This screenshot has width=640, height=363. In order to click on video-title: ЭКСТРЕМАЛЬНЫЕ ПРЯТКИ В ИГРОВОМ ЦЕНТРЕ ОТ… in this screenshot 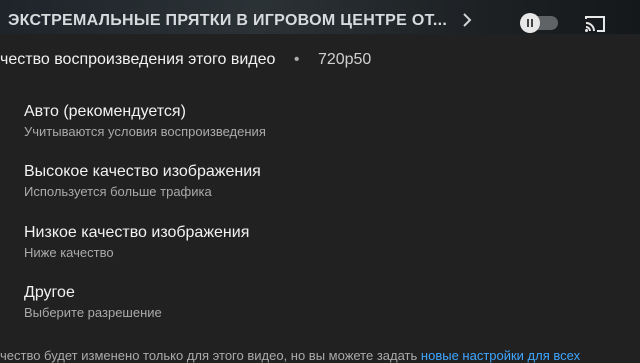, I will do `click(227, 21)`.